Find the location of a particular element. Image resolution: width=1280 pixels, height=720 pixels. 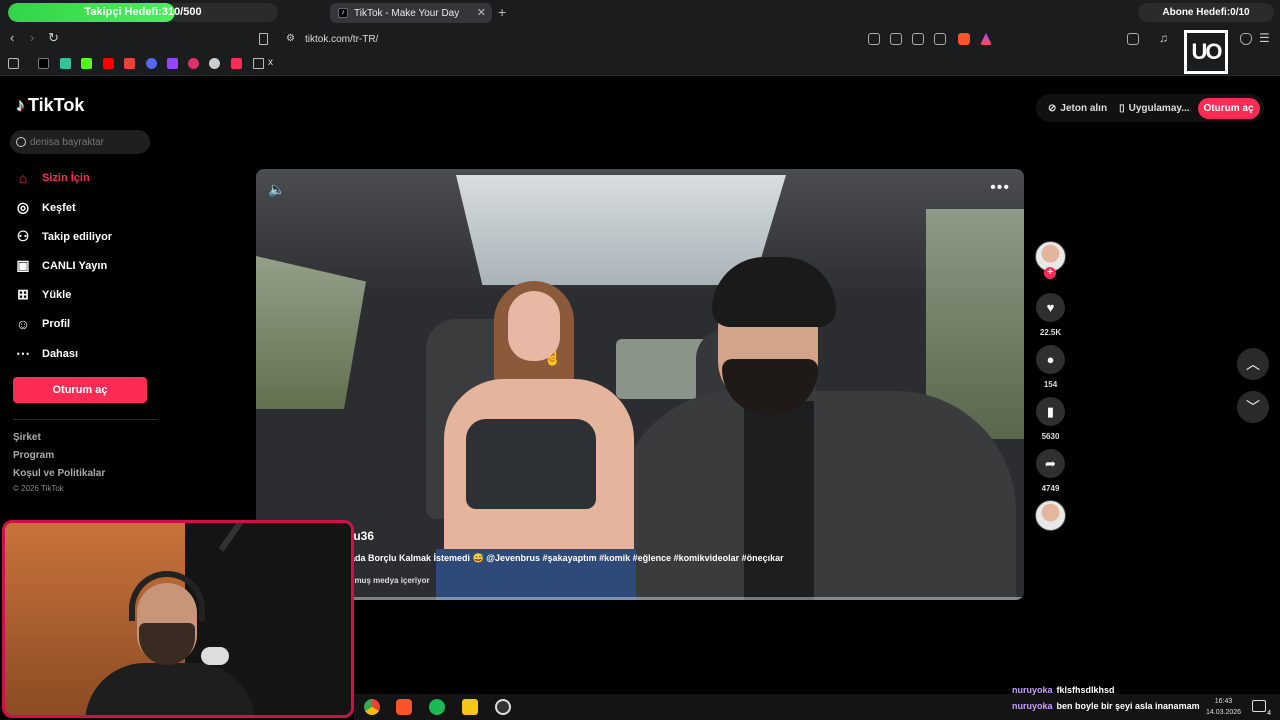

login-button: Oturum aç is located at coordinates (80, 390).